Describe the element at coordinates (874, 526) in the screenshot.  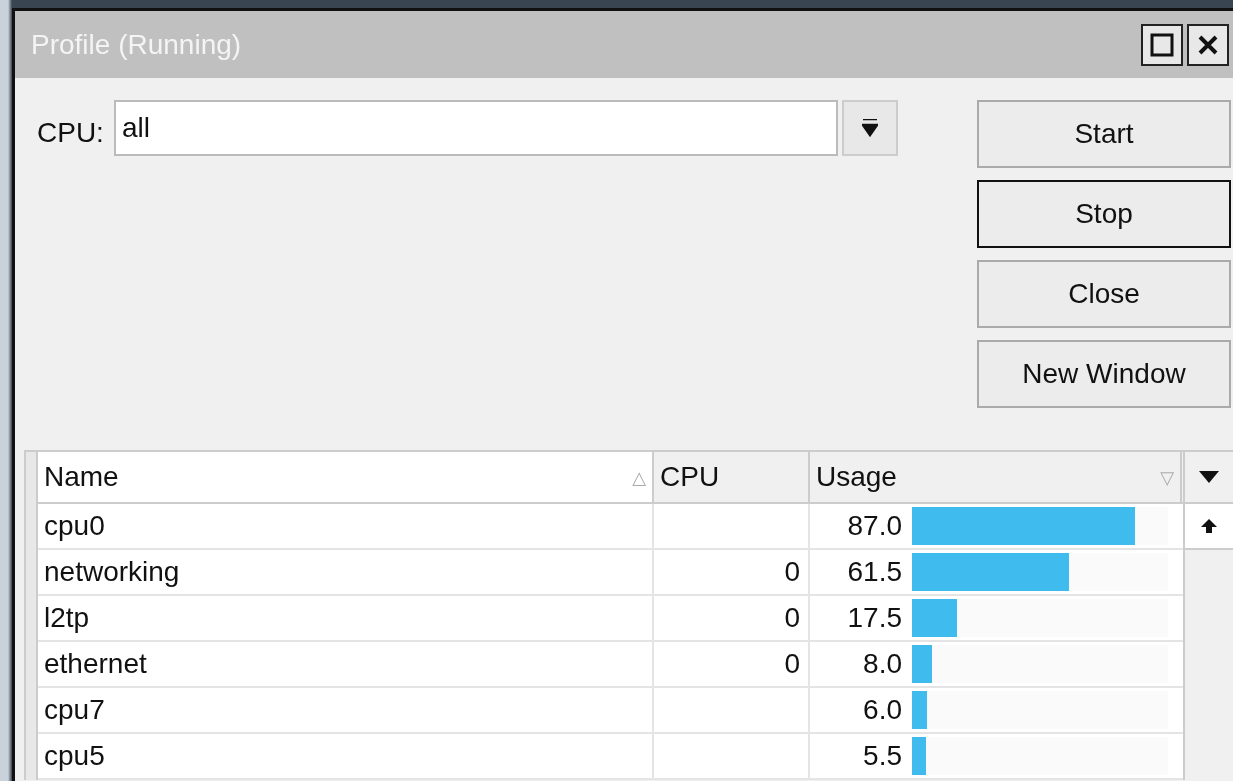
I see `table-cell-text: 87.0` at that location.